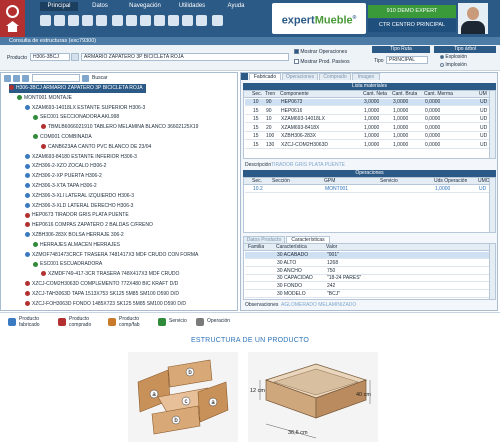  Describe the element at coordinates (492, 271) in the screenshot. I see `features-scrollbar` at that location.